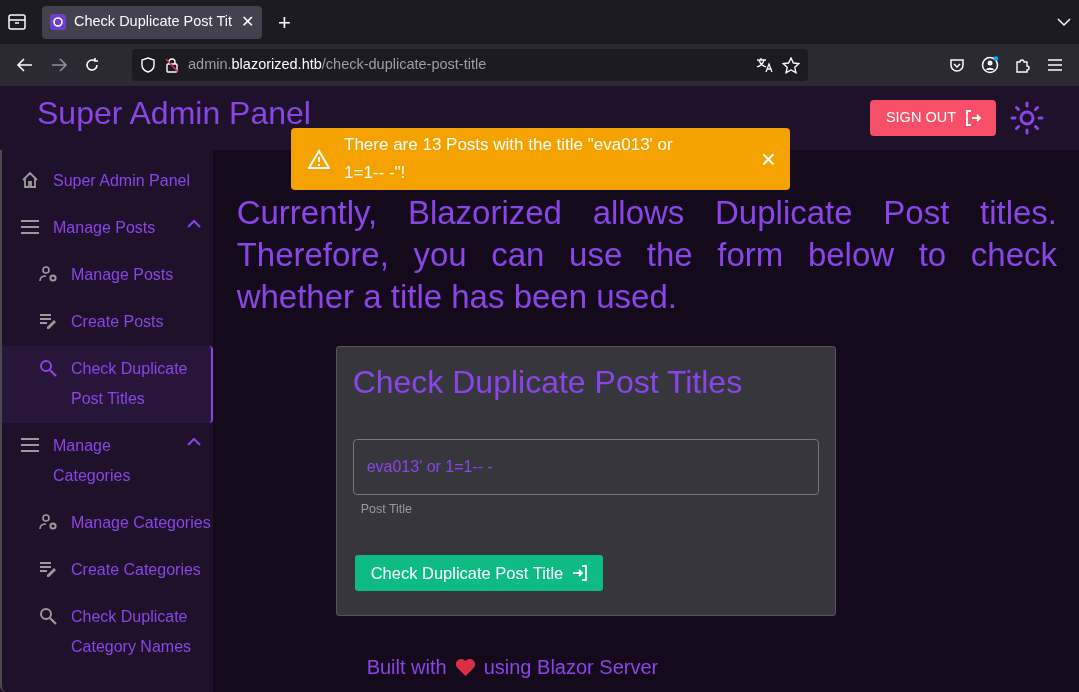  I want to click on sidebar-item: Super Admin Panel, so click(107, 181).